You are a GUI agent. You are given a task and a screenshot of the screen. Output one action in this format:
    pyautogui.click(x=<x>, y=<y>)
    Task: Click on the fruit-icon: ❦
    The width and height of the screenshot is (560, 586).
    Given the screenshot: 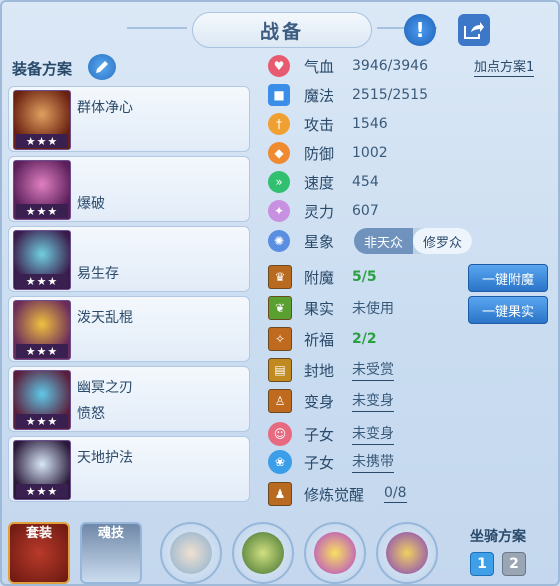 What is the action you would take?
    pyautogui.click(x=280, y=308)
    